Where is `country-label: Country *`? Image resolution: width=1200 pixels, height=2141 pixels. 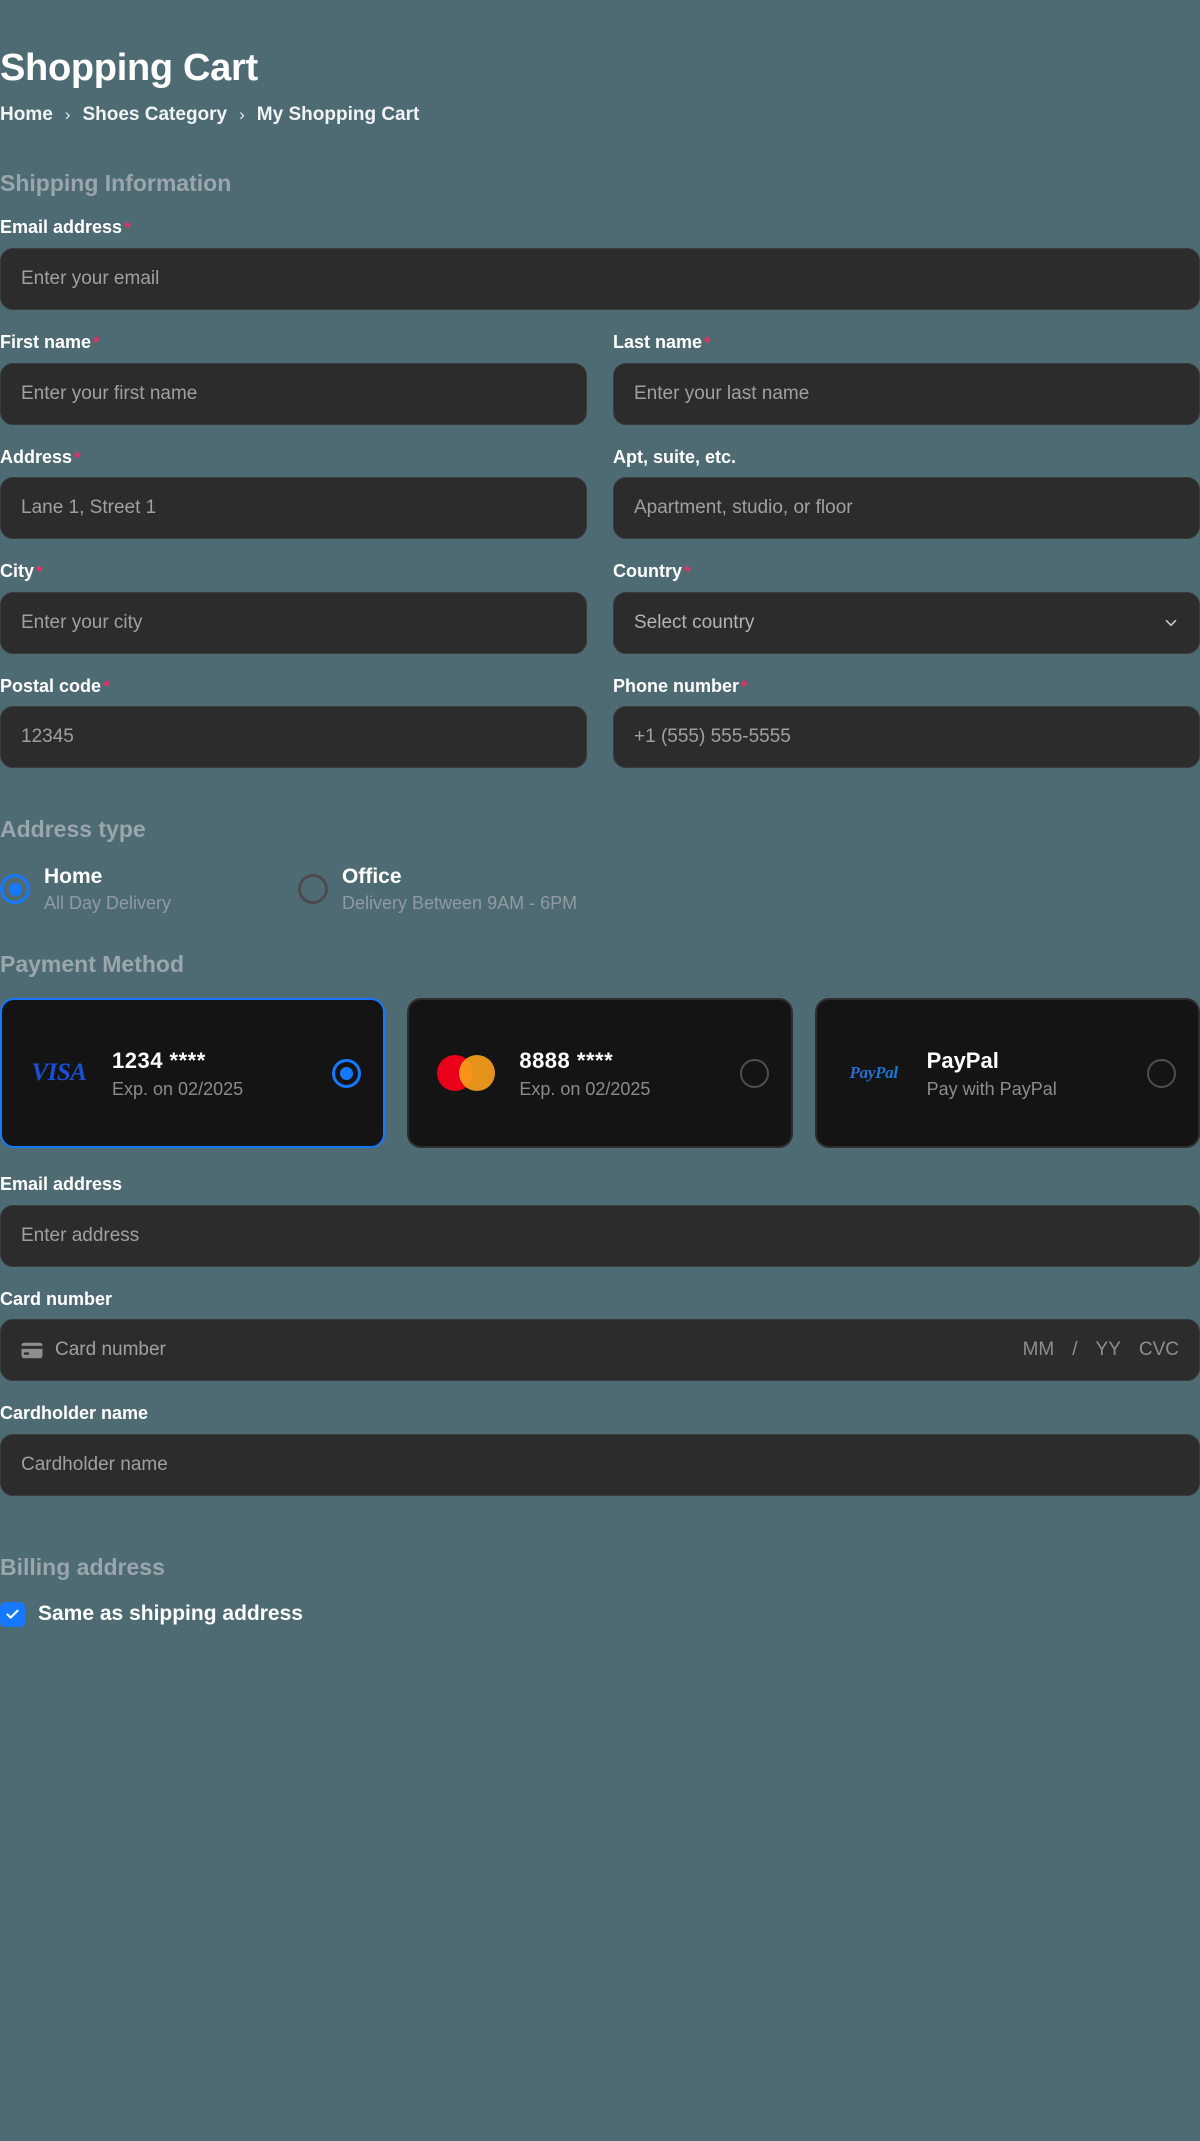
country-label: Country * is located at coordinates (906, 572).